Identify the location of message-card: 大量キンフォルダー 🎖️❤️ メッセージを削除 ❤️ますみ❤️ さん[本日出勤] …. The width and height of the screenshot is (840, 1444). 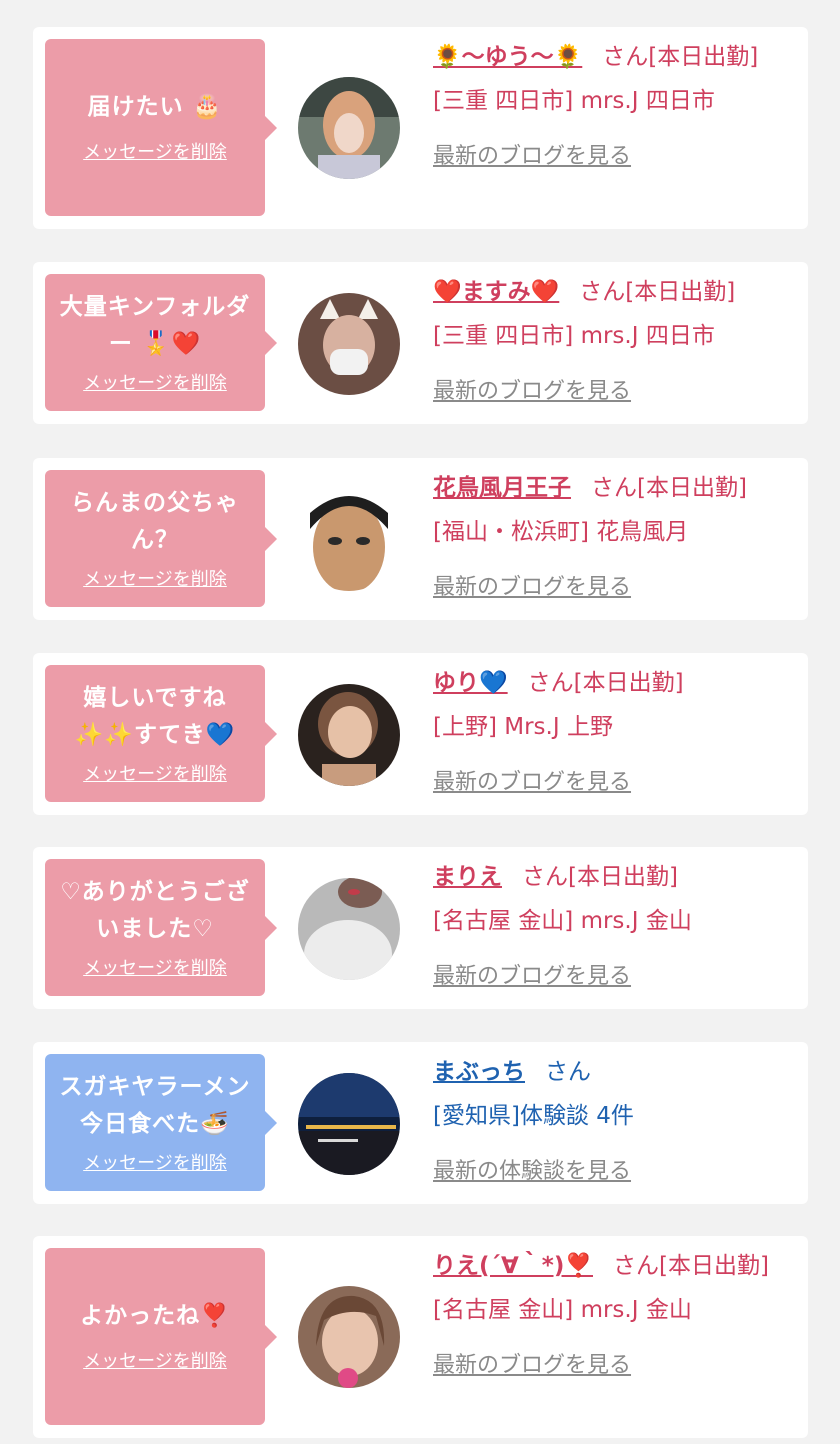
(420, 343).